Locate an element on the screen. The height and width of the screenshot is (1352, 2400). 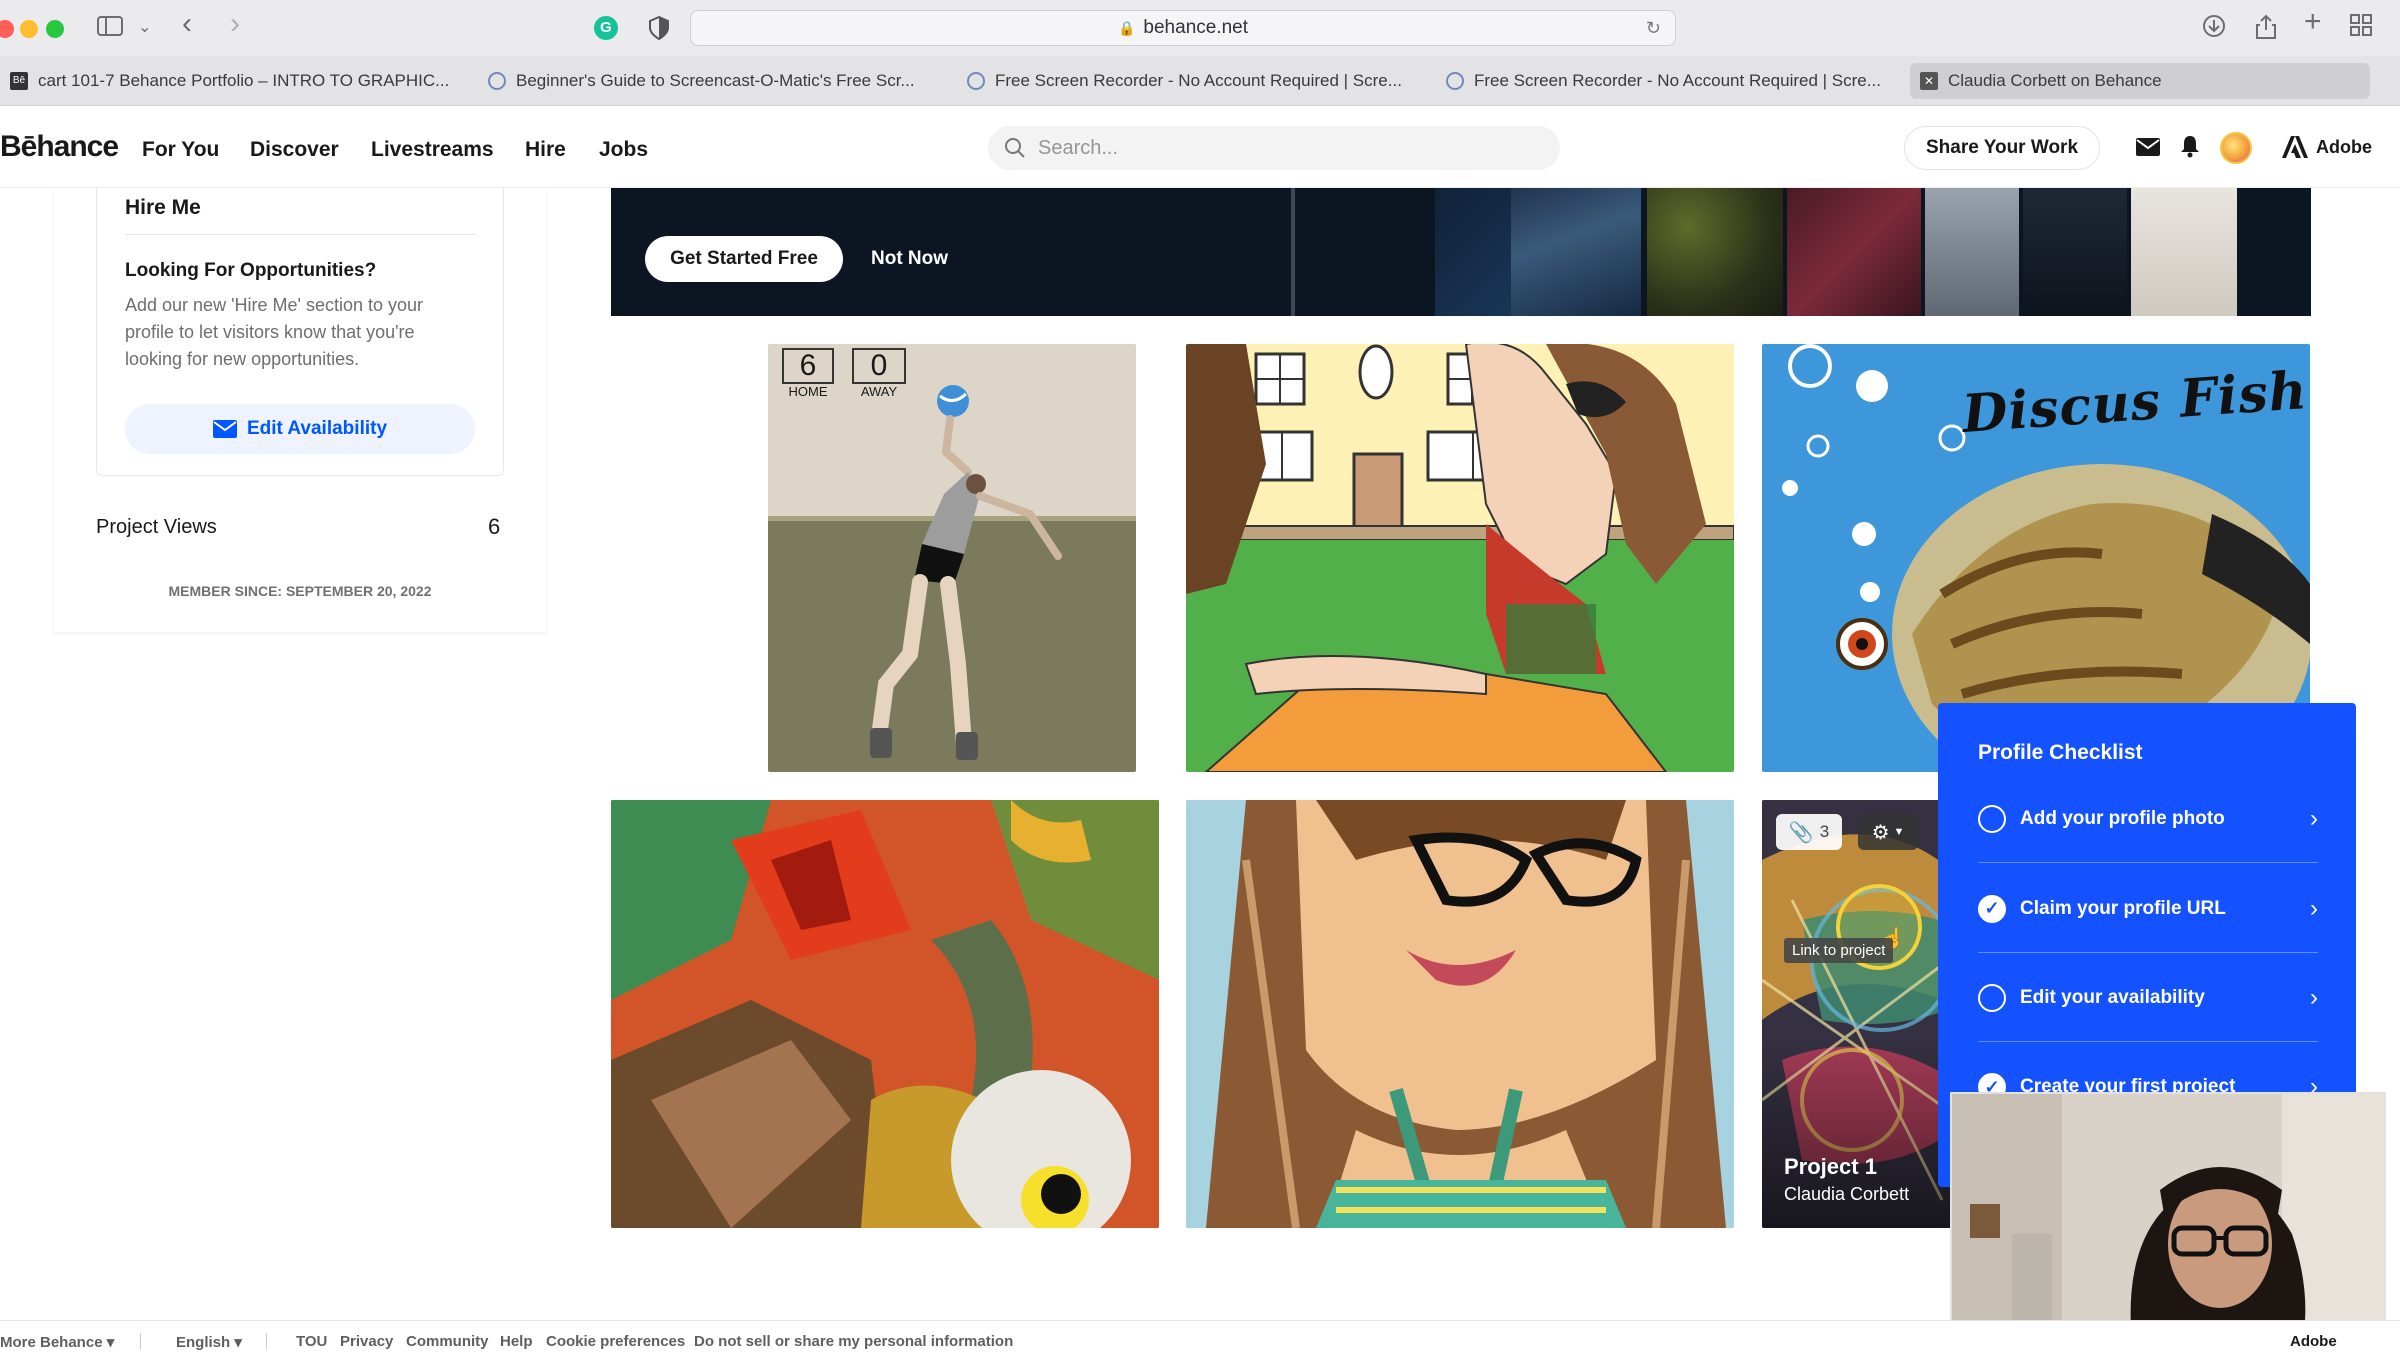
nav-hire: Hire is located at coordinates (545, 150).